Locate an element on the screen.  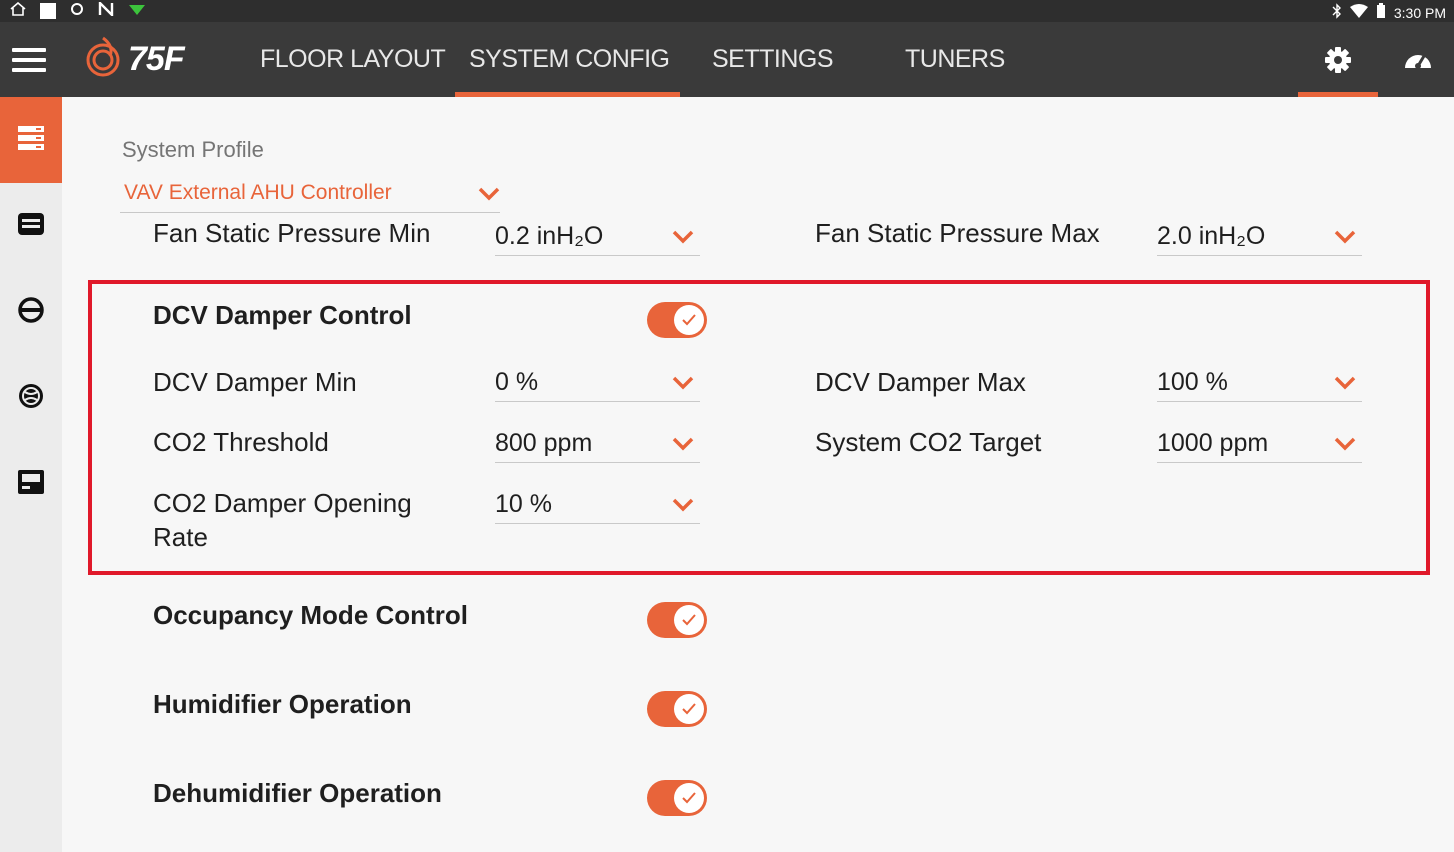
tab-floor-layout: FLOOR LAYOUT is located at coordinates (353, 59).